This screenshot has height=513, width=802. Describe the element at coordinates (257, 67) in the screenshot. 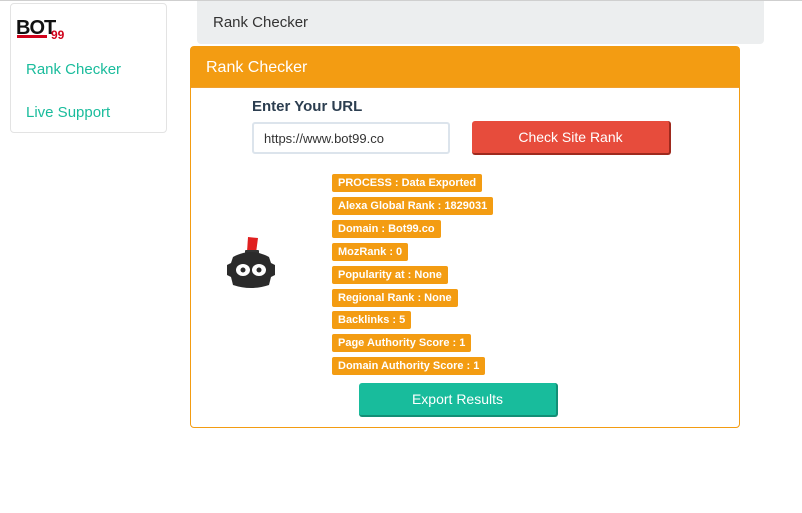

I see `panel-title: Rank Checker` at that location.